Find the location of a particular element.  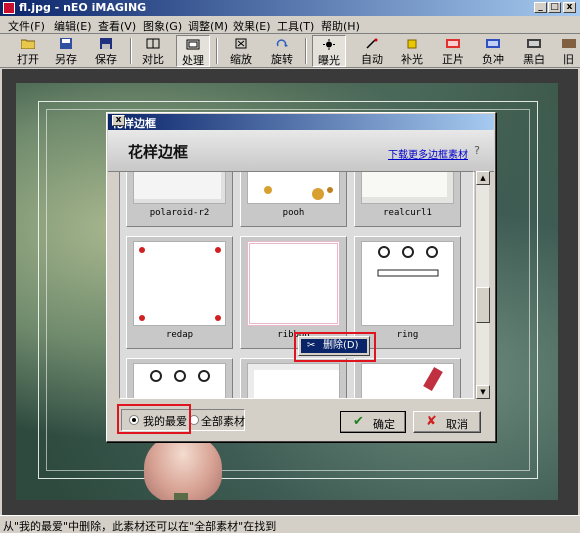

scroll-up-icon: ▲ is located at coordinates (483, 178).